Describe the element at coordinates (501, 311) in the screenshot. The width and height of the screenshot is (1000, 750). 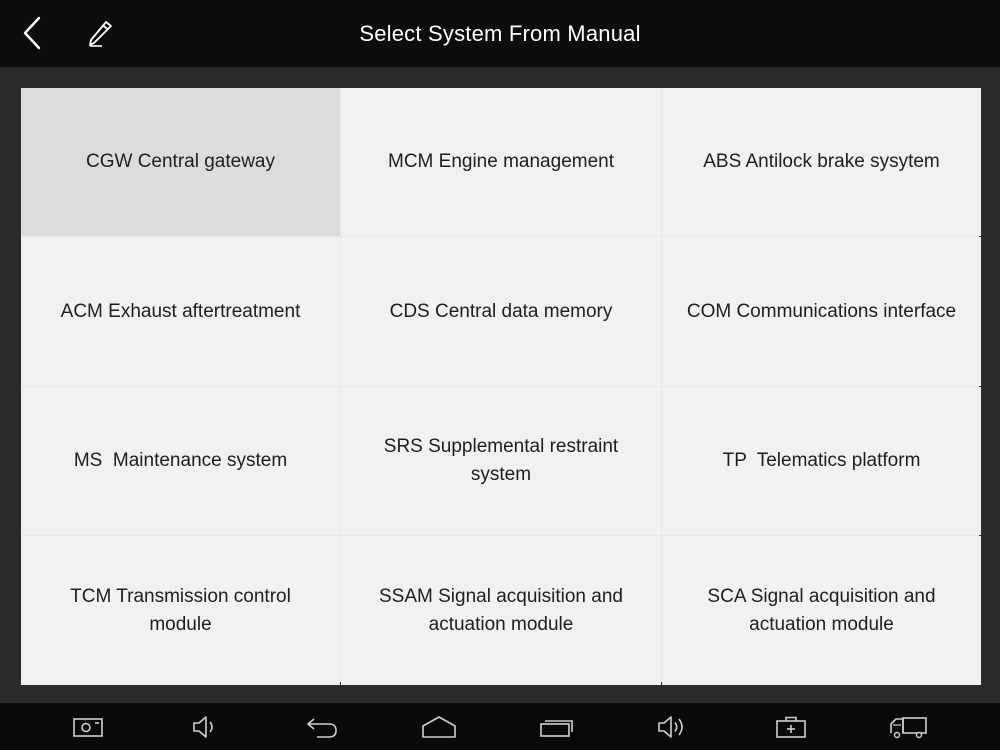
I see `system-item-cds: CDS Central data memory` at that location.